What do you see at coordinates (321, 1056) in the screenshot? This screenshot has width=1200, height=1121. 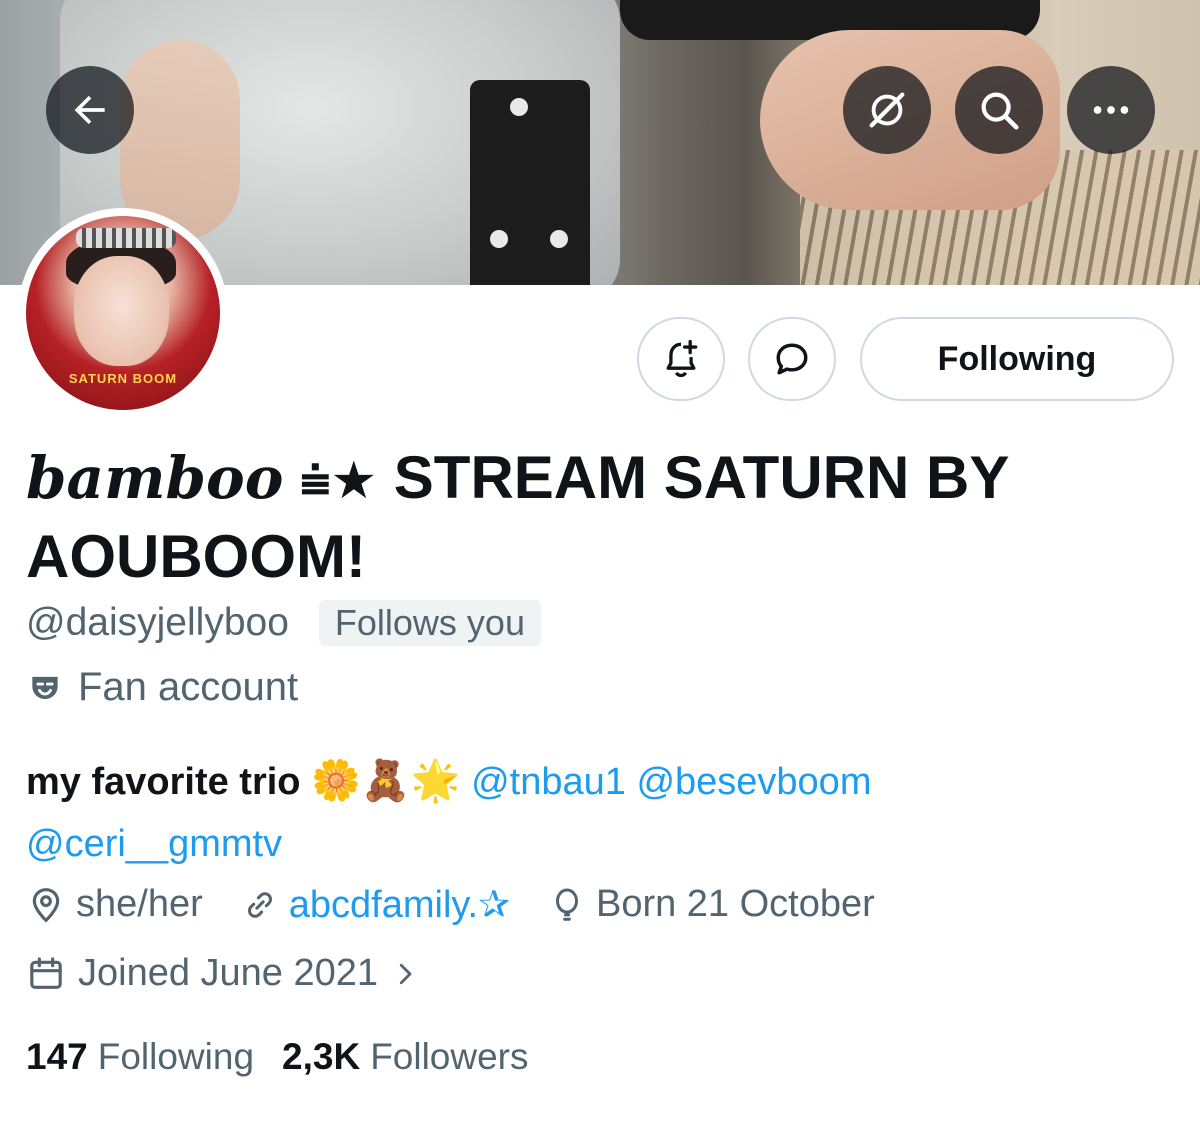 I see `followers-count: 2,3K` at bounding box center [321, 1056].